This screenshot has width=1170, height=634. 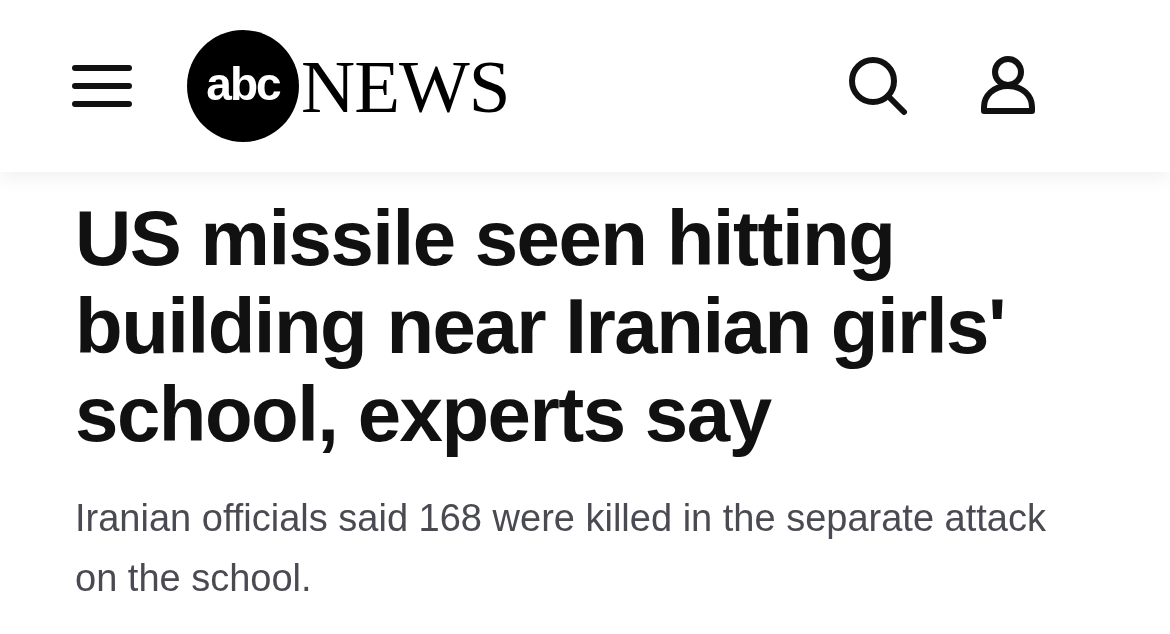 What do you see at coordinates (561, 548) in the screenshot?
I see `summary: Iranian officials said 168 were killed in the separate attack on the school.` at bounding box center [561, 548].